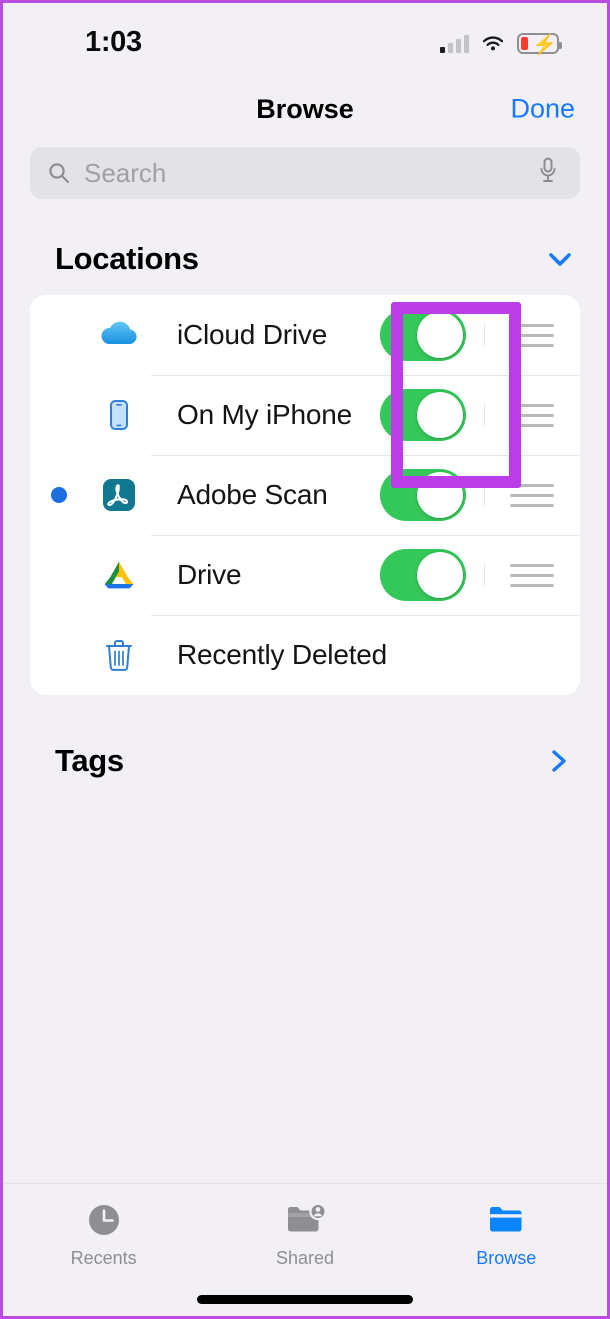 This screenshot has height=1319, width=610. I want to click on locations-title: Locations, so click(127, 258).